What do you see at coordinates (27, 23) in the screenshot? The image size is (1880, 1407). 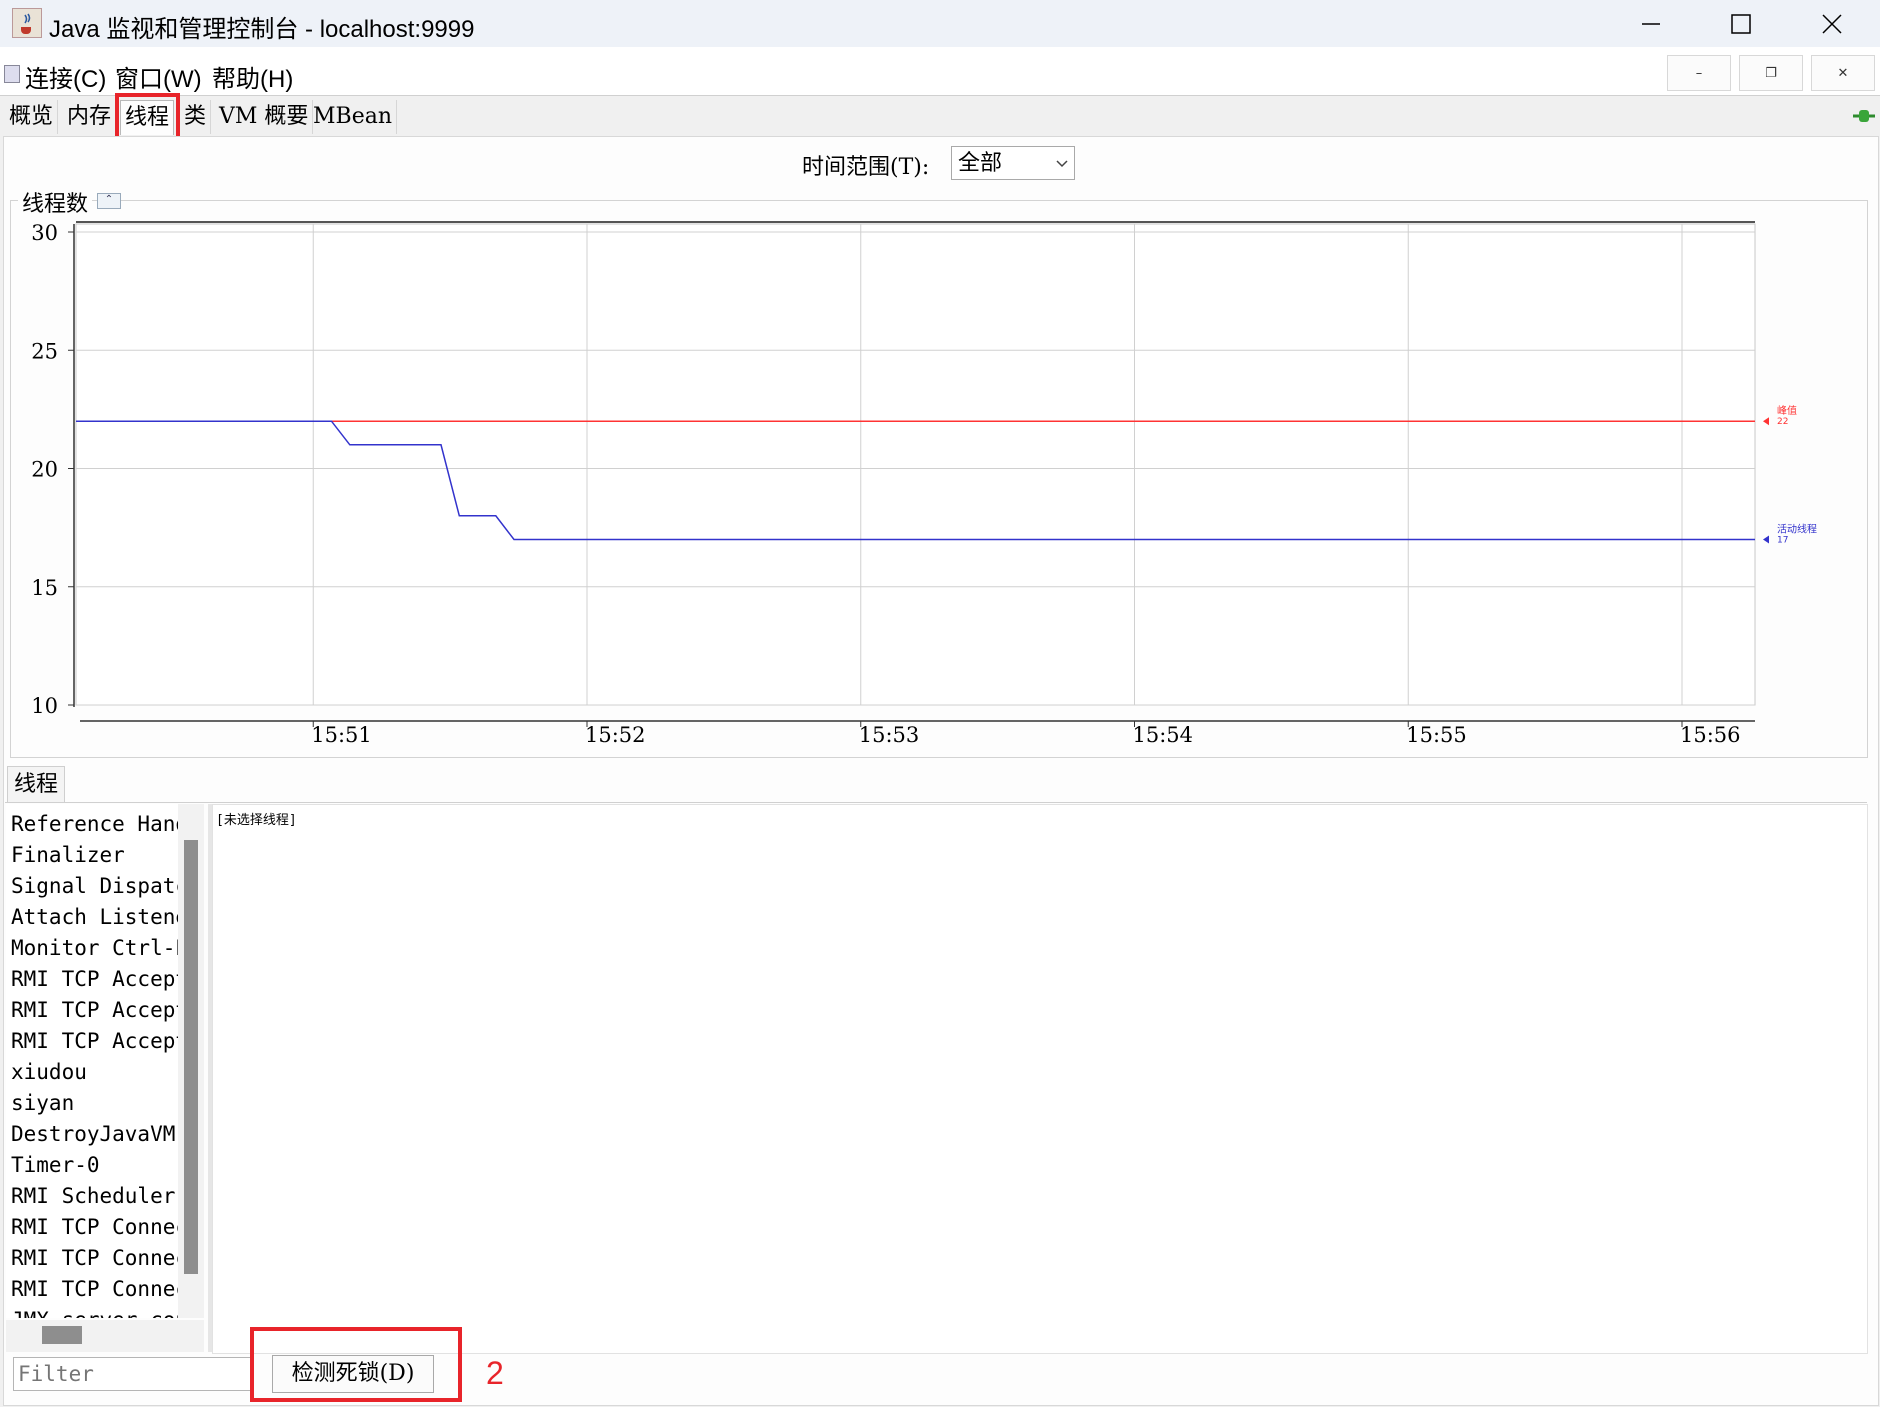 I see `java-cup-icon` at bounding box center [27, 23].